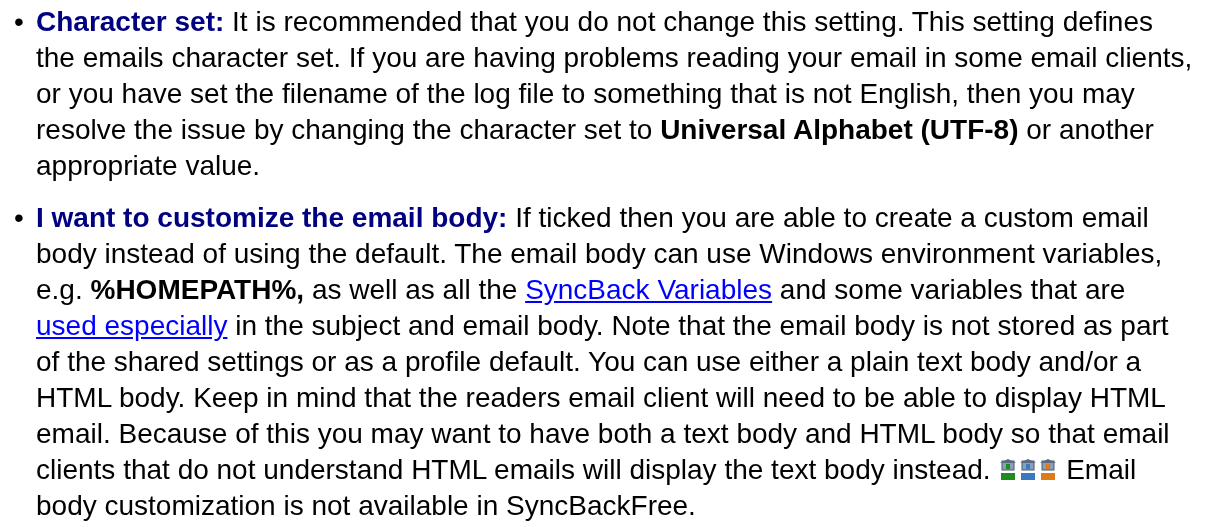 This screenshot has height=527, width=1227. Describe the element at coordinates (132, 325) in the screenshot. I see `help-link: used especially` at that location.